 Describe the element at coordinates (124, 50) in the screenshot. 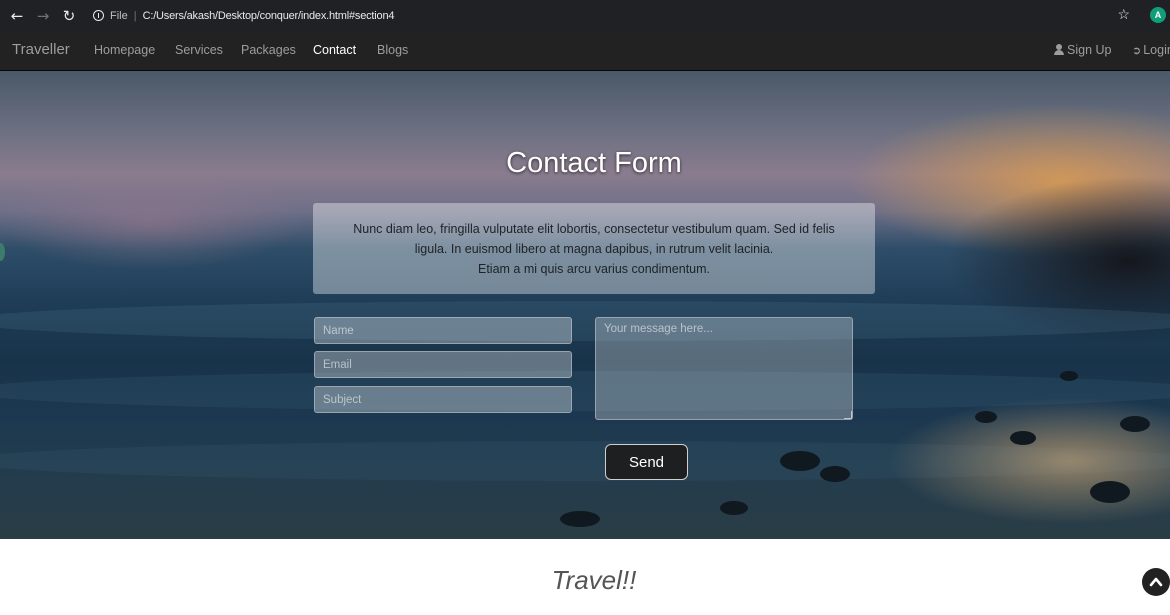

I see `nav-link-homepage: Homepage` at that location.